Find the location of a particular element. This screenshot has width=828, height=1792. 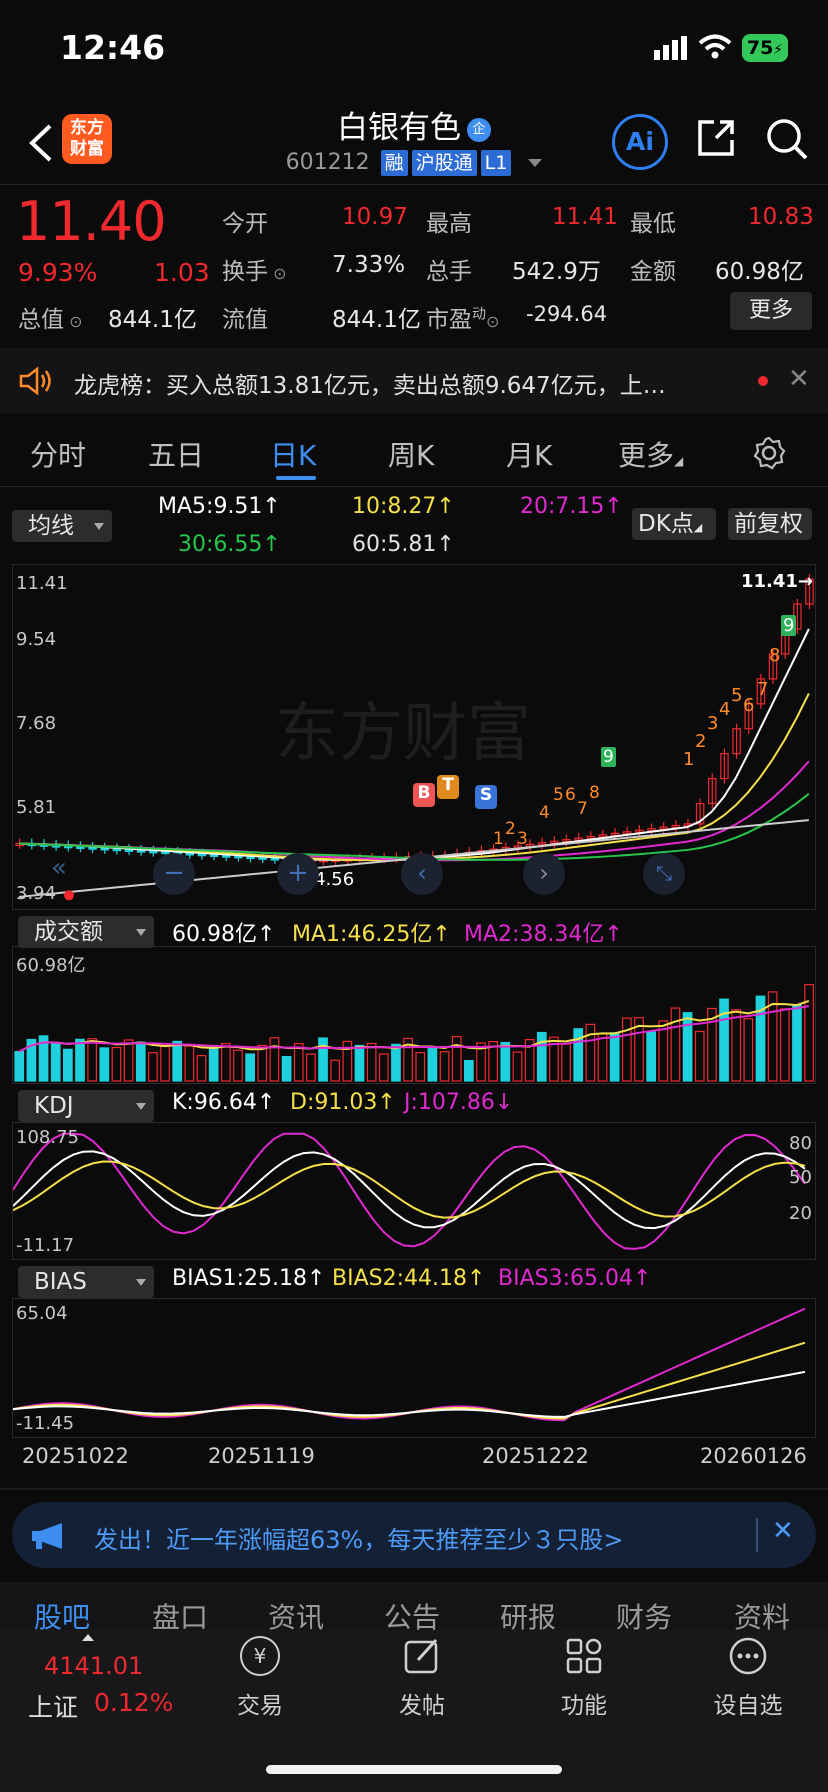

tab-announcements: 公告 is located at coordinates (412, 1613).